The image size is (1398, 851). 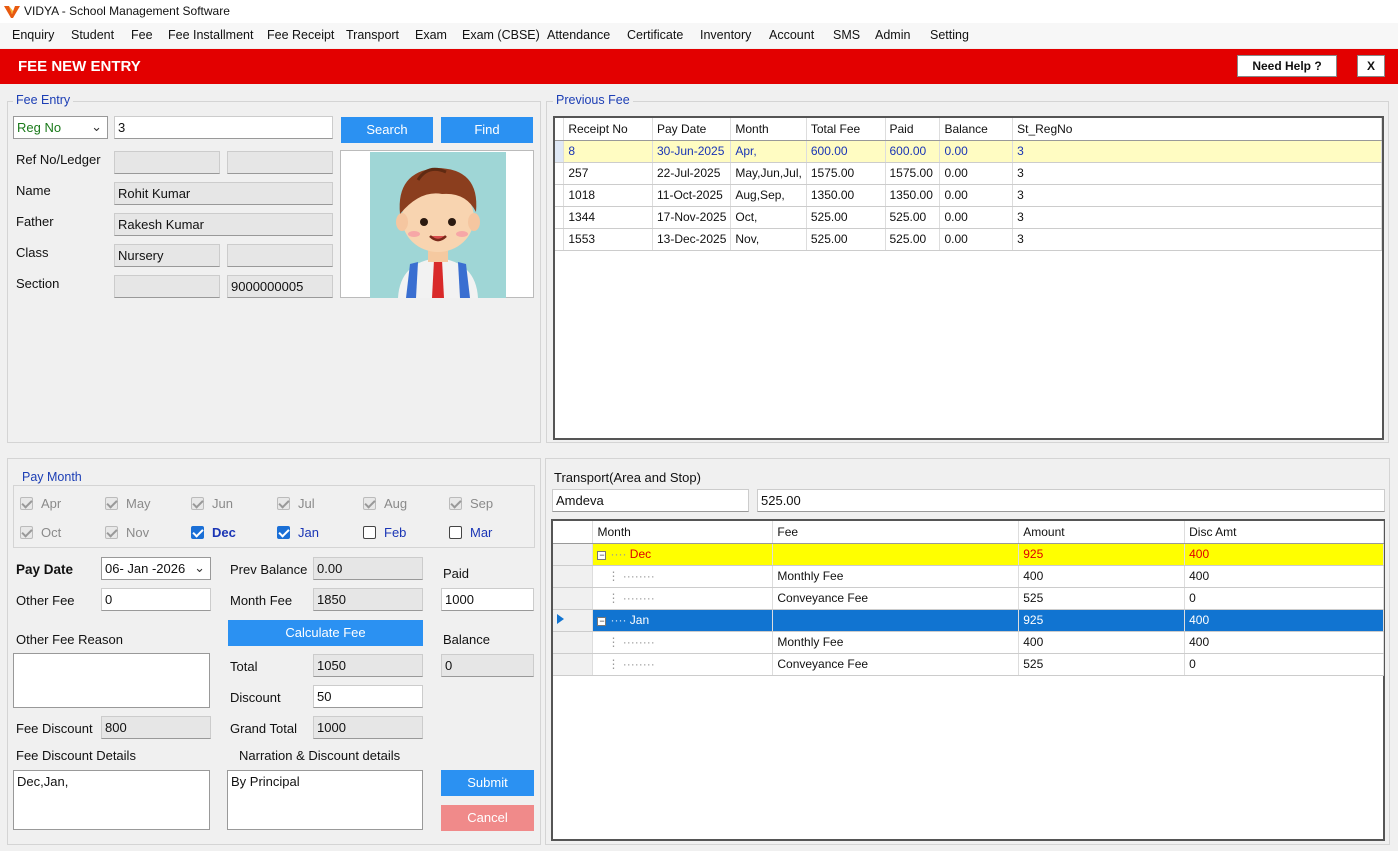 I want to click on month-checkbox-nov: Nov, so click(x=127, y=534).